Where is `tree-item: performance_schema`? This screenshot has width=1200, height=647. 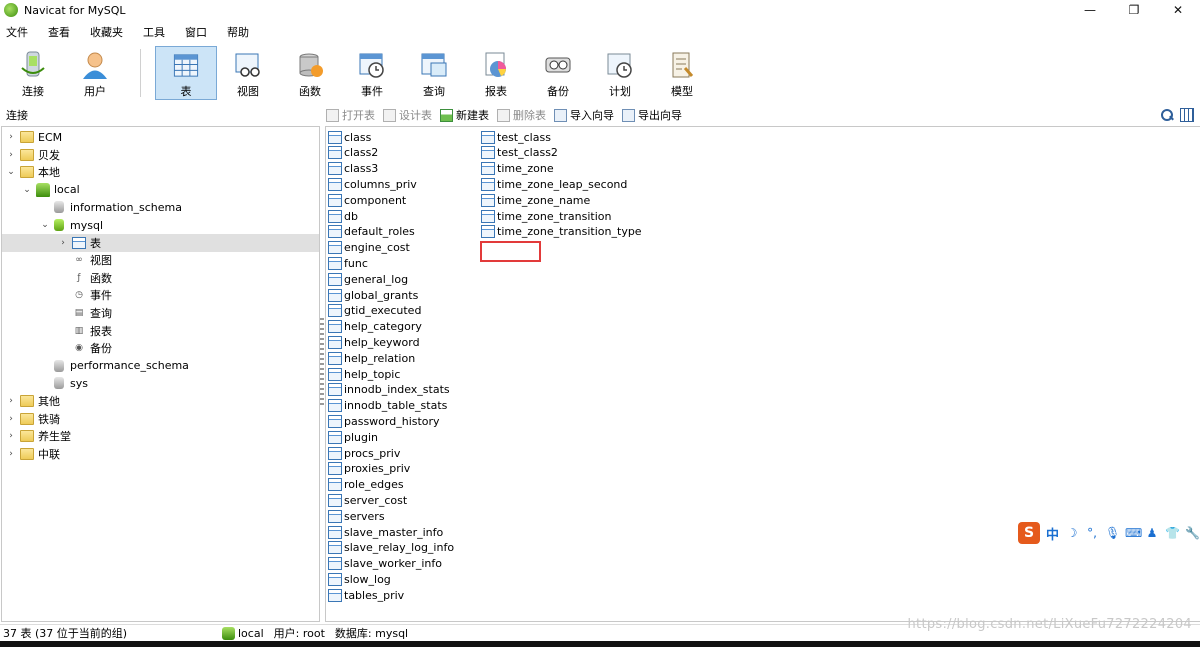 tree-item: performance_schema is located at coordinates (160, 366).